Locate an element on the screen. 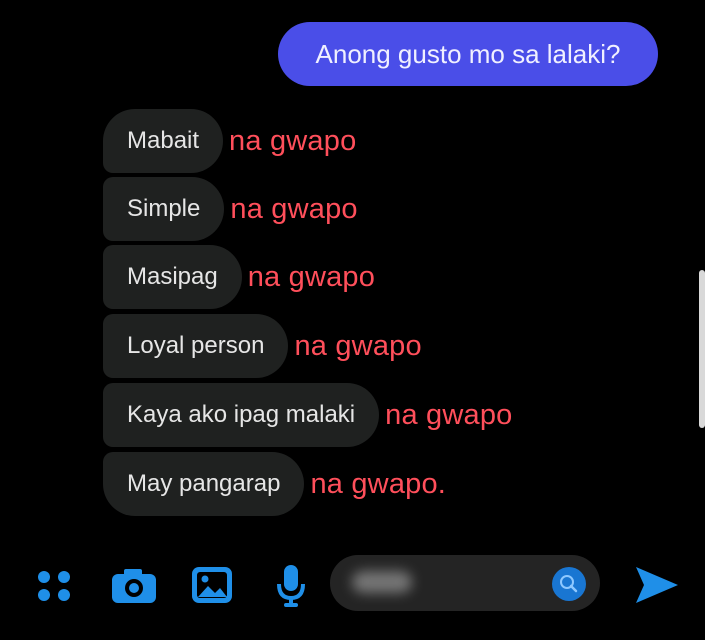  message-text: Simple is located at coordinates (164, 208).